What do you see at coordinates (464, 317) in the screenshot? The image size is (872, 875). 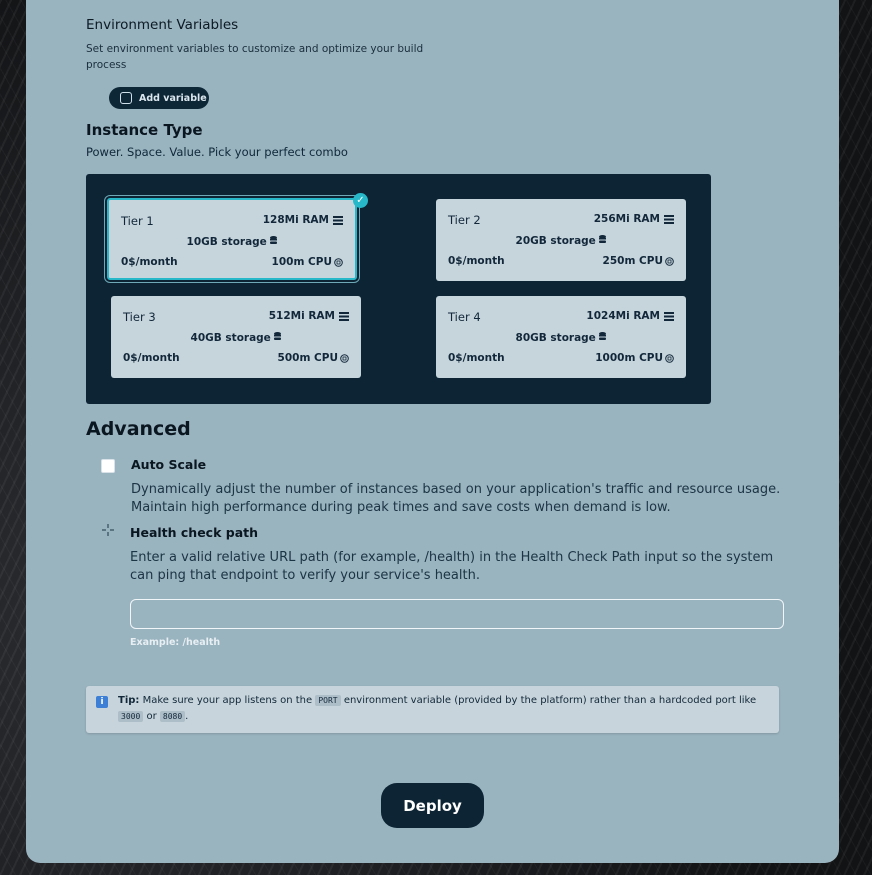 I see `tier-name: Tier 4` at bounding box center [464, 317].